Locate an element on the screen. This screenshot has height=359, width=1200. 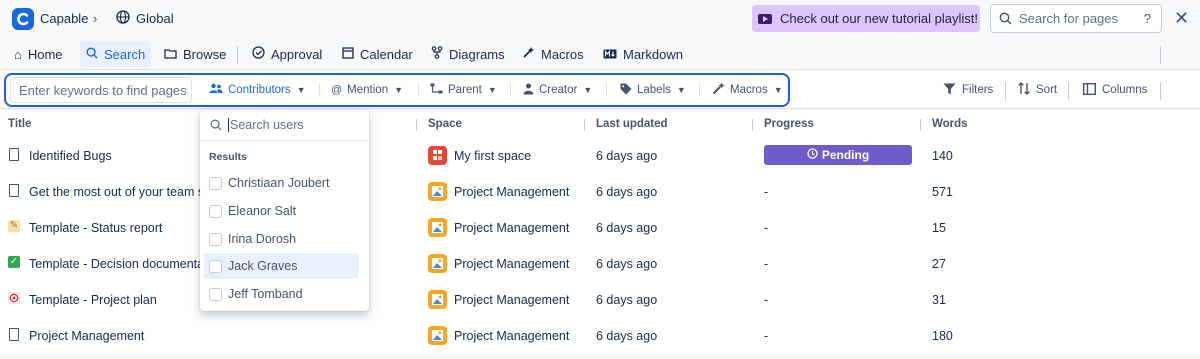
column-progress: Progress is located at coordinates (789, 124).